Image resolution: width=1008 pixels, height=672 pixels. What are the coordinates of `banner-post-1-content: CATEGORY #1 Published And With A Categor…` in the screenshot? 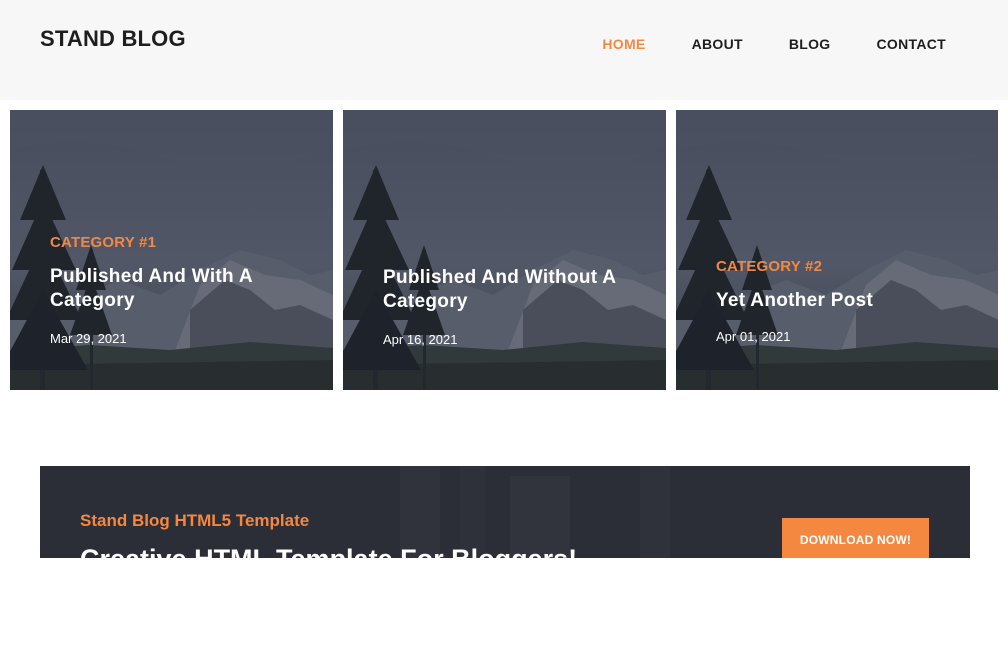 It's located at (176, 290).